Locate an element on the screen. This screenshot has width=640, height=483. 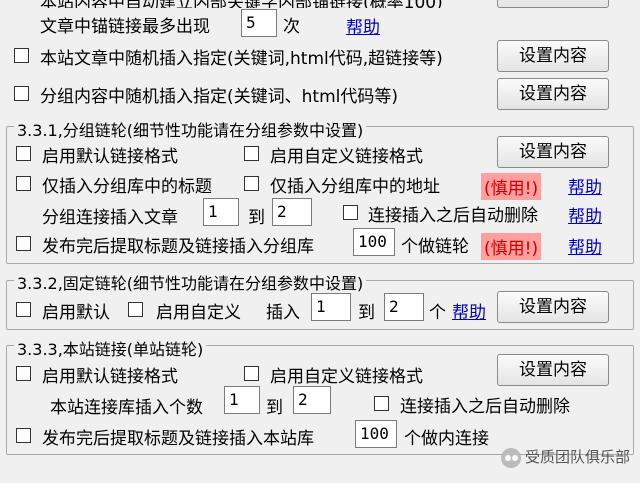
site-custom-format-label: 启用自定义链接格式 is located at coordinates (346, 377).